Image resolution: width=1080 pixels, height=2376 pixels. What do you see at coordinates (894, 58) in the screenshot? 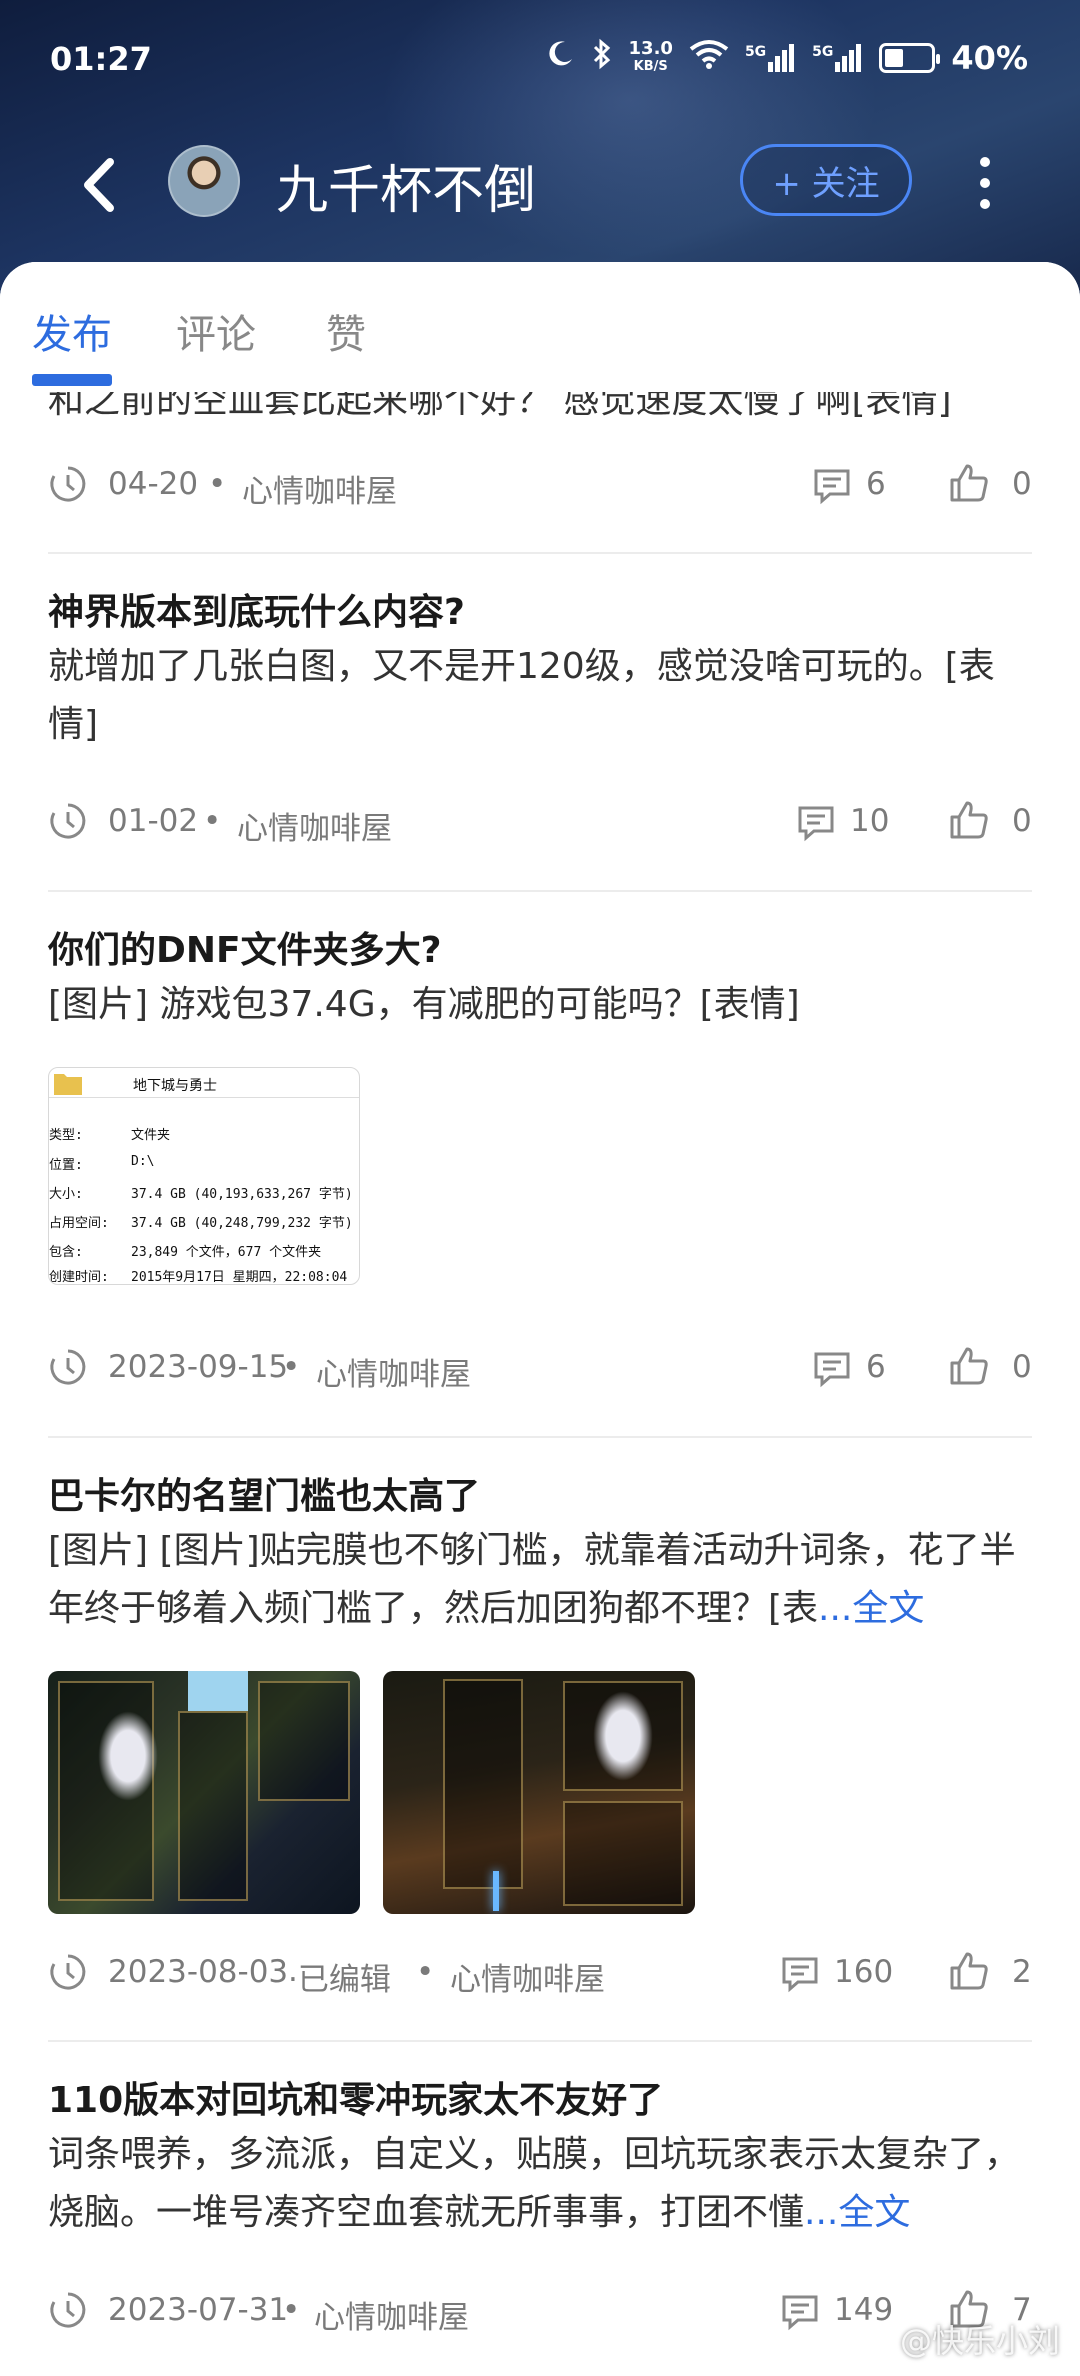
I see `battery-fill` at bounding box center [894, 58].